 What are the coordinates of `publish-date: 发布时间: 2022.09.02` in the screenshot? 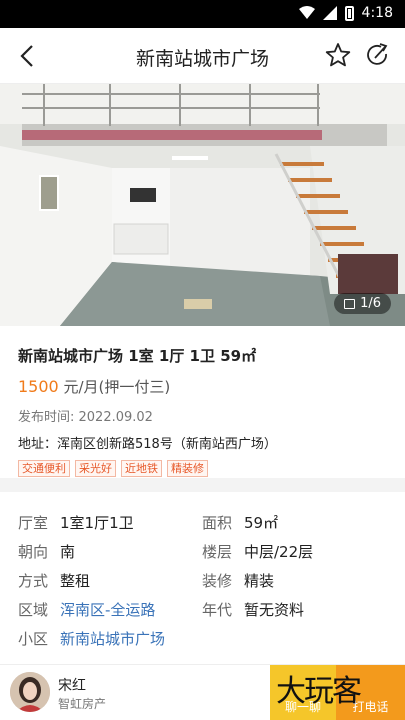 It's located at (85, 417).